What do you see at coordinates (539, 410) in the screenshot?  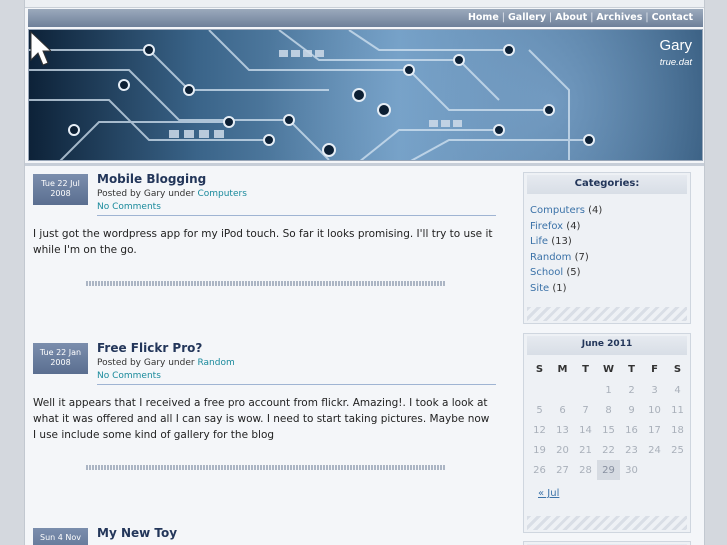 I see `calendar-day: 5` at bounding box center [539, 410].